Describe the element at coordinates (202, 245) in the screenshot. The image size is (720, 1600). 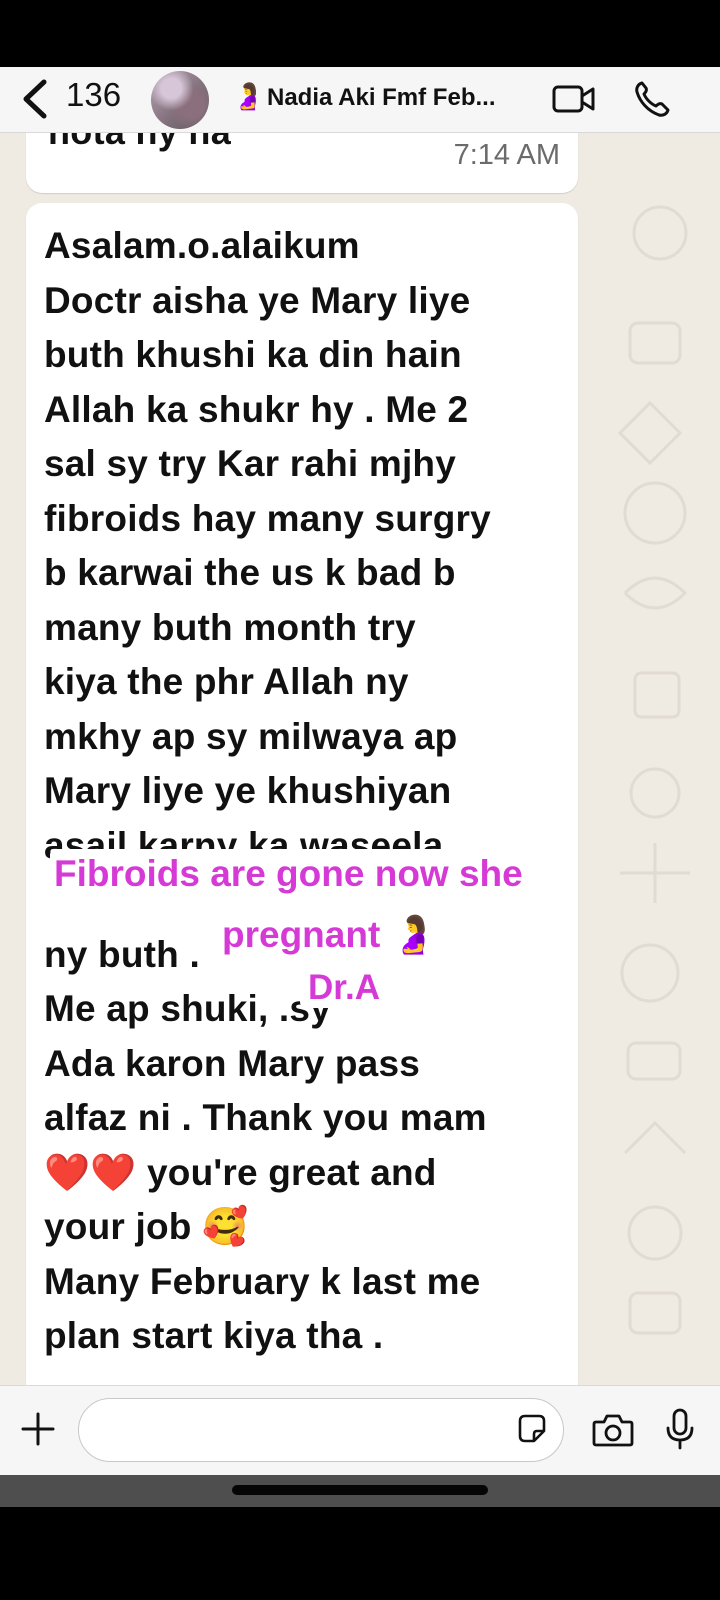
I see `message-line: Asalam.o.alaikum` at that location.